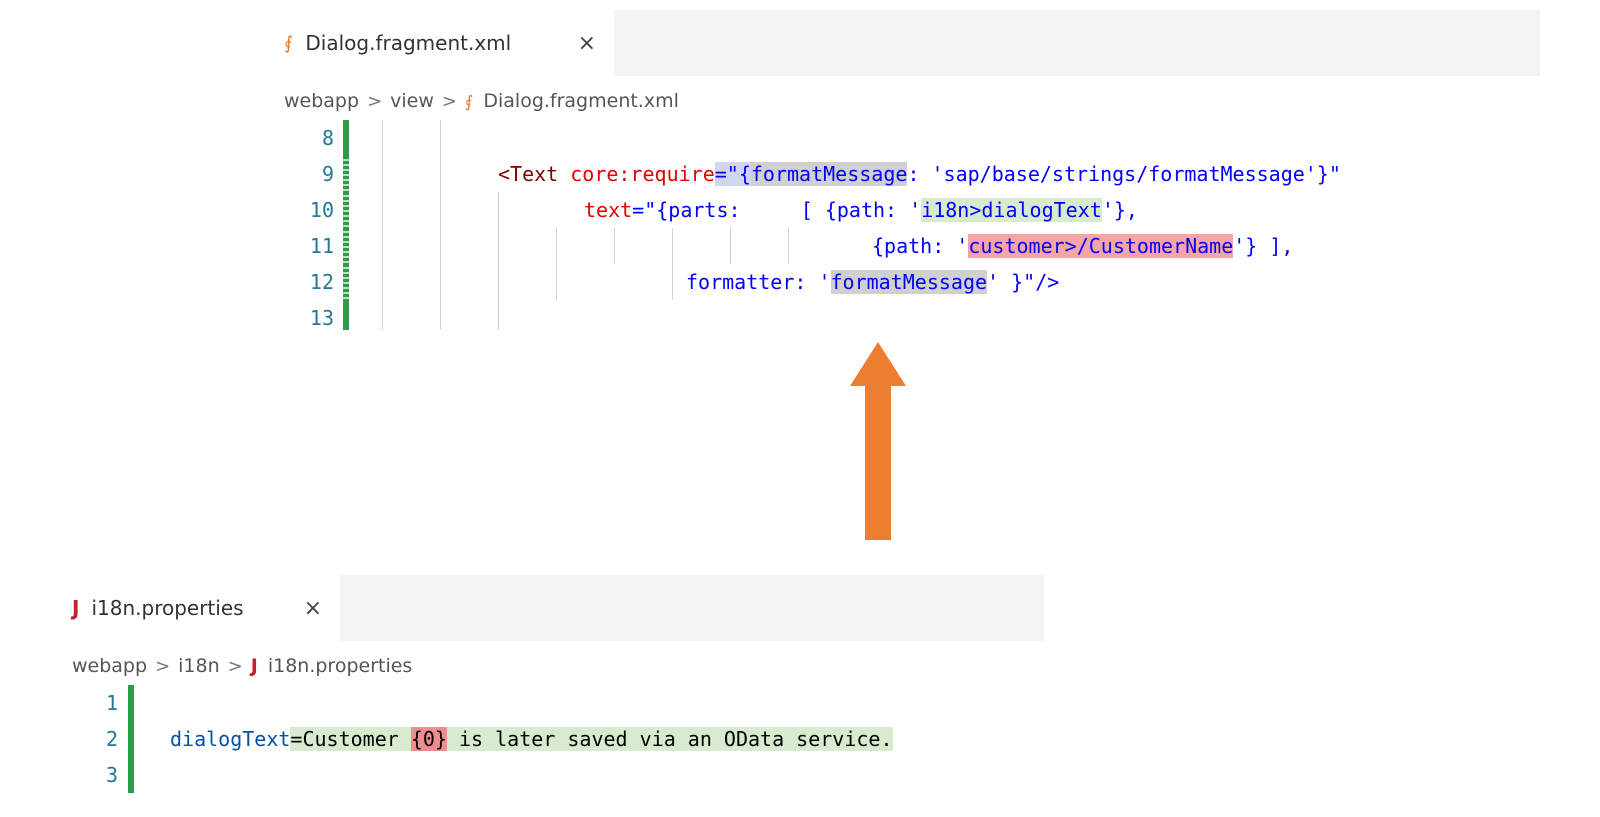  I want to click on code-line: 11 {path: 'customer>/CustomerName'} ],, so click(897, 246).